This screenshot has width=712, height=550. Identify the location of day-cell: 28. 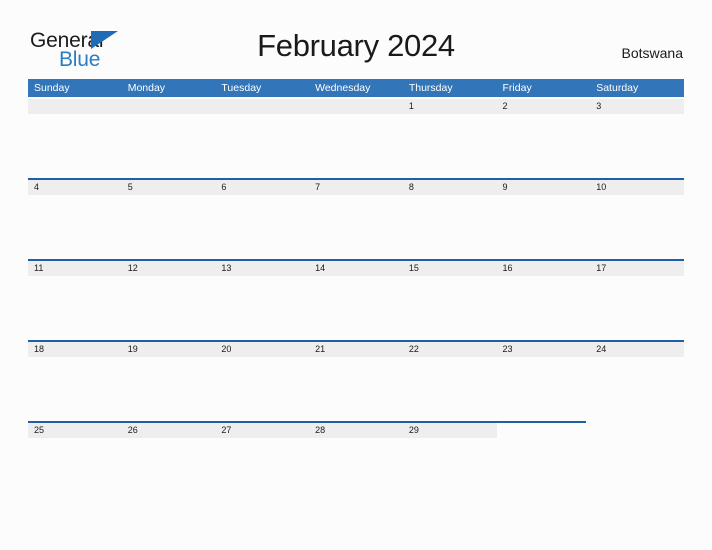
(356, 430).